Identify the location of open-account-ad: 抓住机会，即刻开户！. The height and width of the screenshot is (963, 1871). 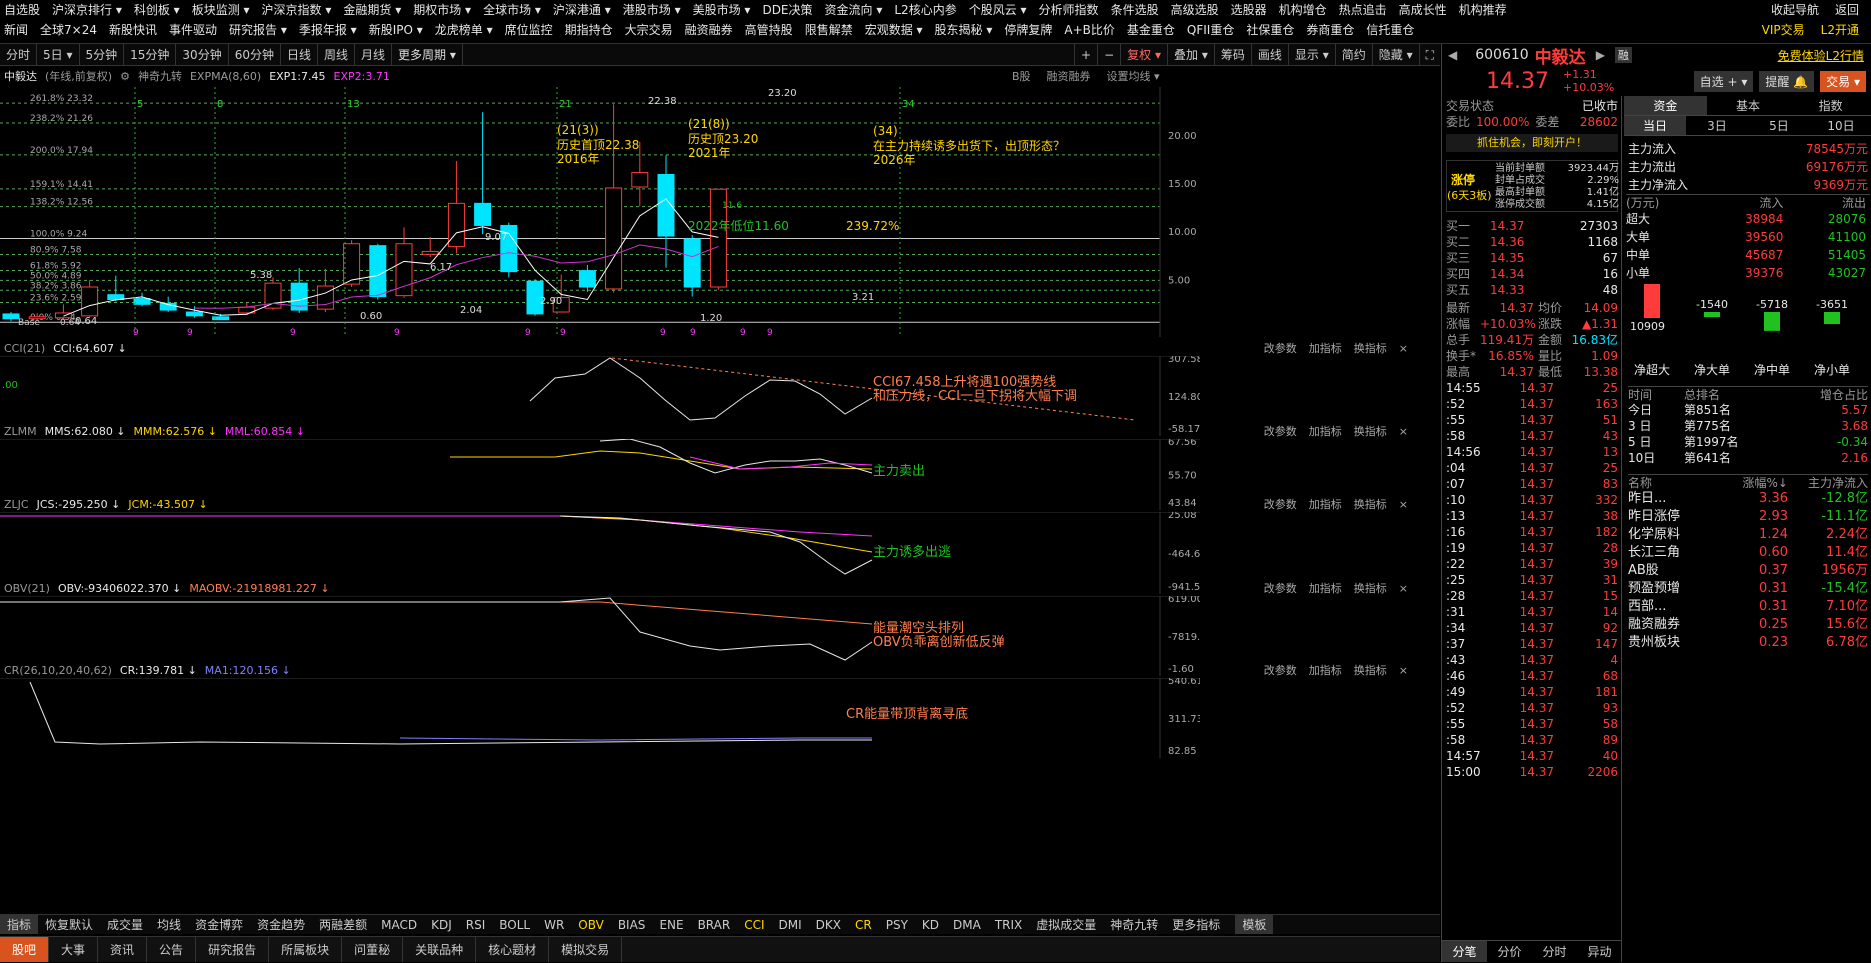
(1532, 143).